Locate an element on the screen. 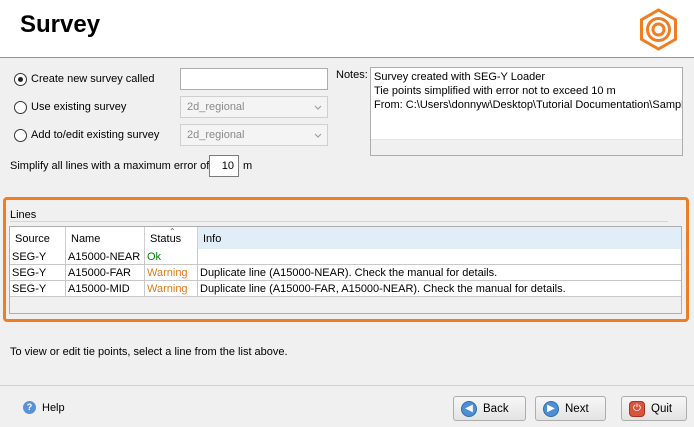 This screenshot has width=694, height=427. add-edit-survey-select: 2d_regional is located at coordinates (254, 135).